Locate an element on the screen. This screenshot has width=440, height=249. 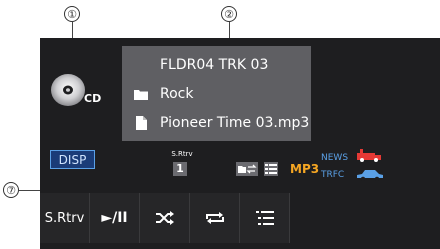
srtrv-indicator-value: 1 is located at coordinates (180, 169).